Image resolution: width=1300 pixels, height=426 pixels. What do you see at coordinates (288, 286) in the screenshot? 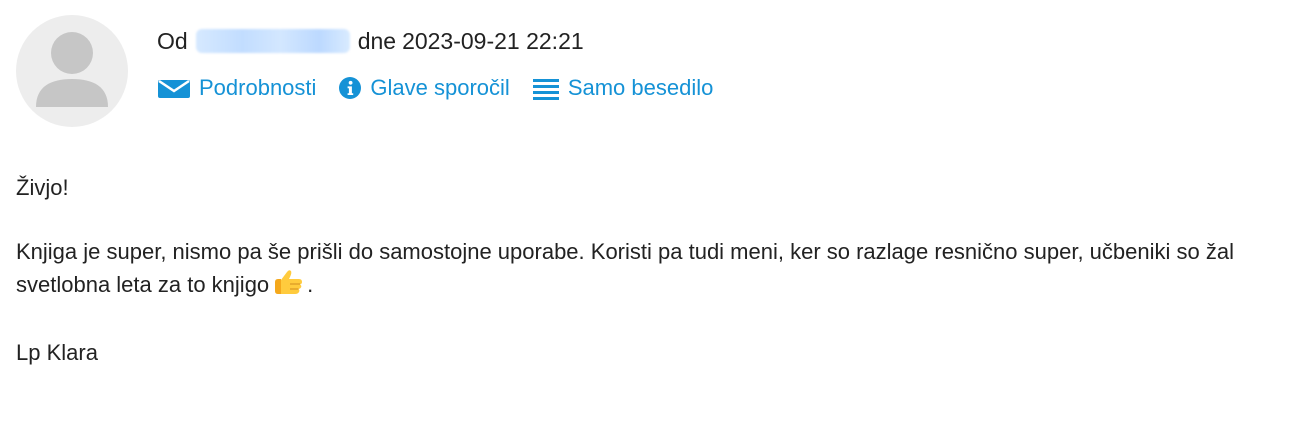
I see `thumbs-up-icon` at bounding box center [288, 286].